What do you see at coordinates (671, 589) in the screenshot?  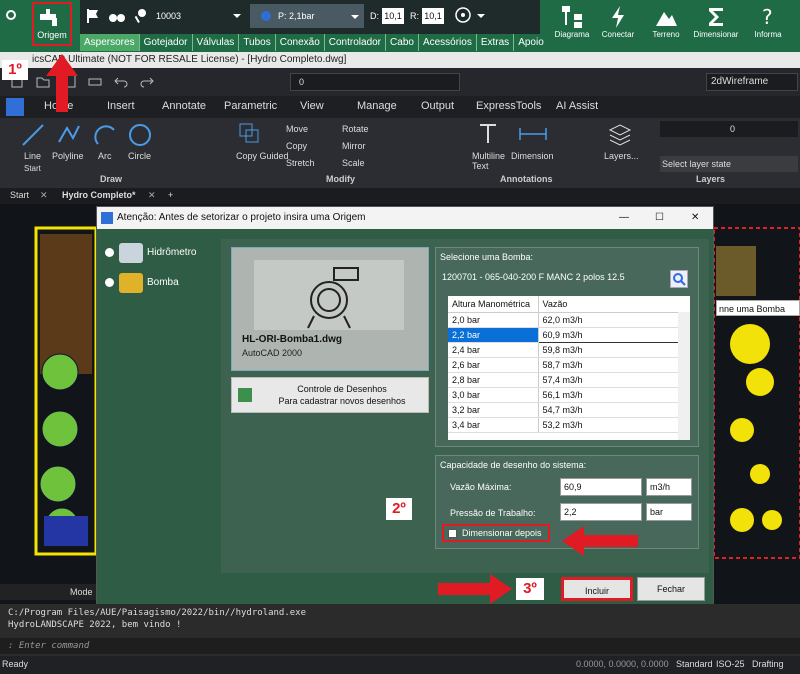 I see `fechar-button: Fechar` at bounding box center [671, 589].